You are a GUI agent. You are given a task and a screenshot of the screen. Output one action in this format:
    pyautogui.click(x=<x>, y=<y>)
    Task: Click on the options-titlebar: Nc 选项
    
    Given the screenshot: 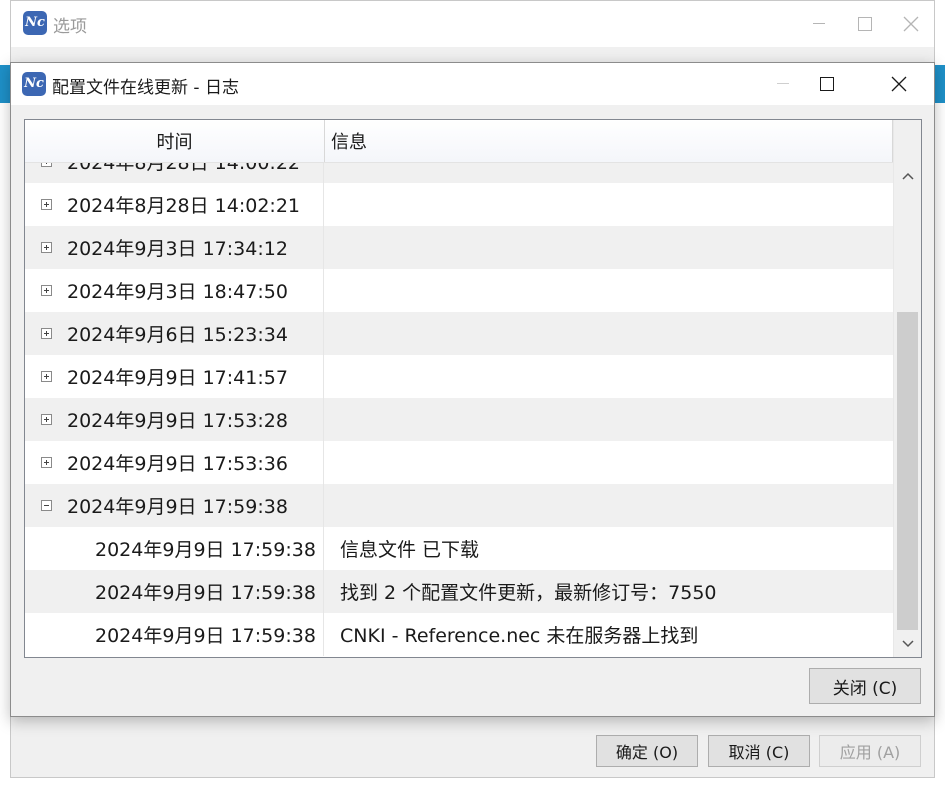 What is the action you would take?
    pyautogui.click(x=472, y=24)
    